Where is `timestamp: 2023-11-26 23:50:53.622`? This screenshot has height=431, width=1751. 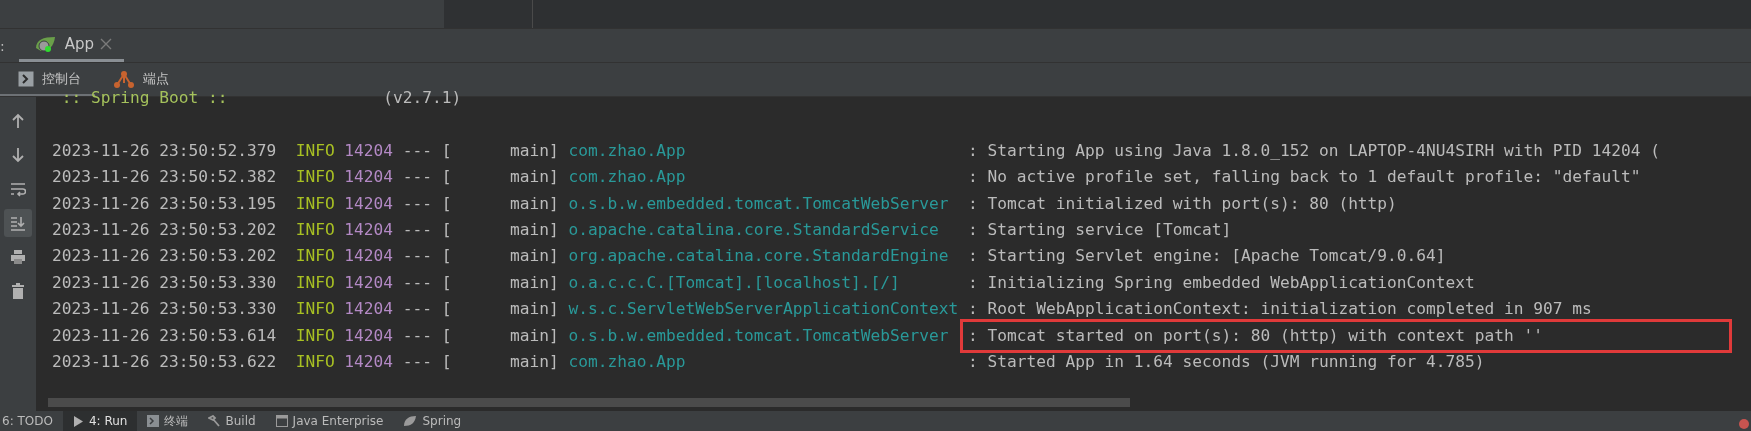
timestamp: 2023-11-26 23:50:53.622 is located at coordinates (165, 361).